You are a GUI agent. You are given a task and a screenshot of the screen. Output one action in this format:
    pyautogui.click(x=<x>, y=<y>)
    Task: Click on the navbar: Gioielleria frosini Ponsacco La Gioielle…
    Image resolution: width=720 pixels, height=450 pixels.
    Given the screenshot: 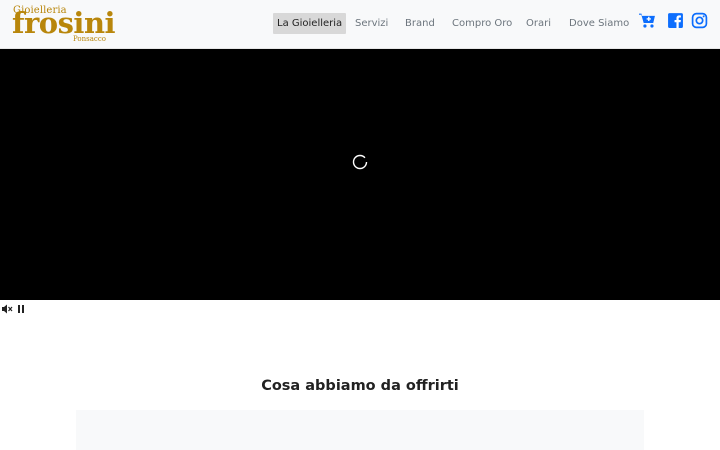 What is the action you would take?
    pyautogui.click(x=360, y=24)
    